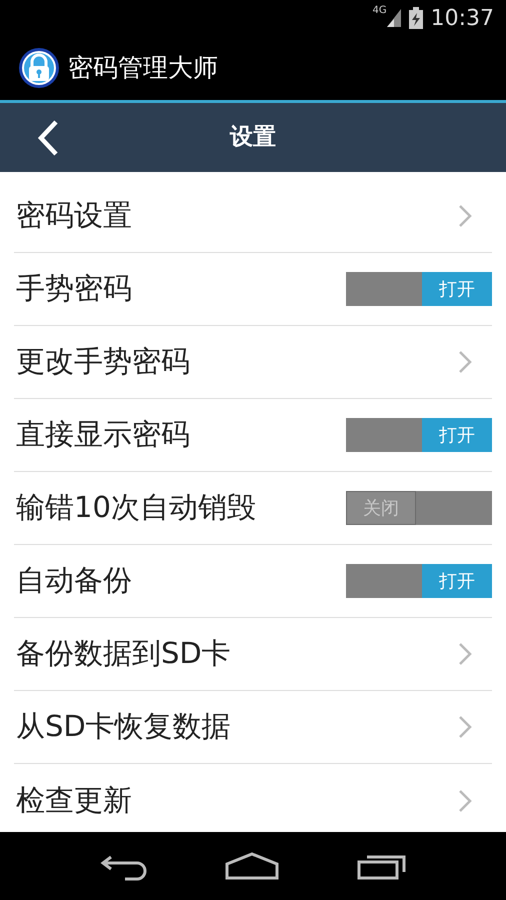 The width and height of the screenshot is (506, 900). I want to click on setting-label: 更改手势密码, so click(102, 361).